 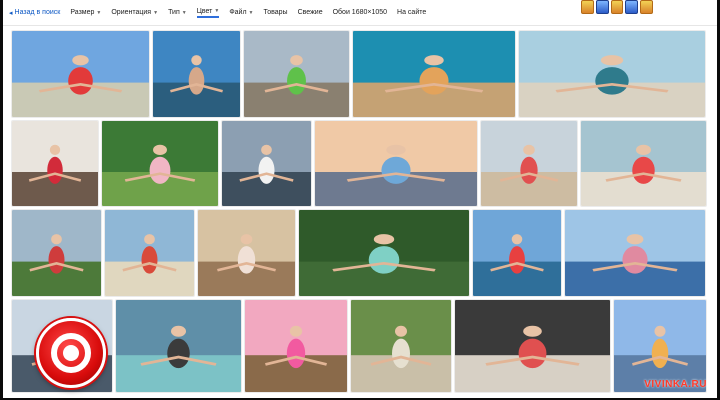 What do you see at coordinates (675, 384) in the screenshot?
I see `watermark: VIVINKA.RU` at bounding box center [675, 384].